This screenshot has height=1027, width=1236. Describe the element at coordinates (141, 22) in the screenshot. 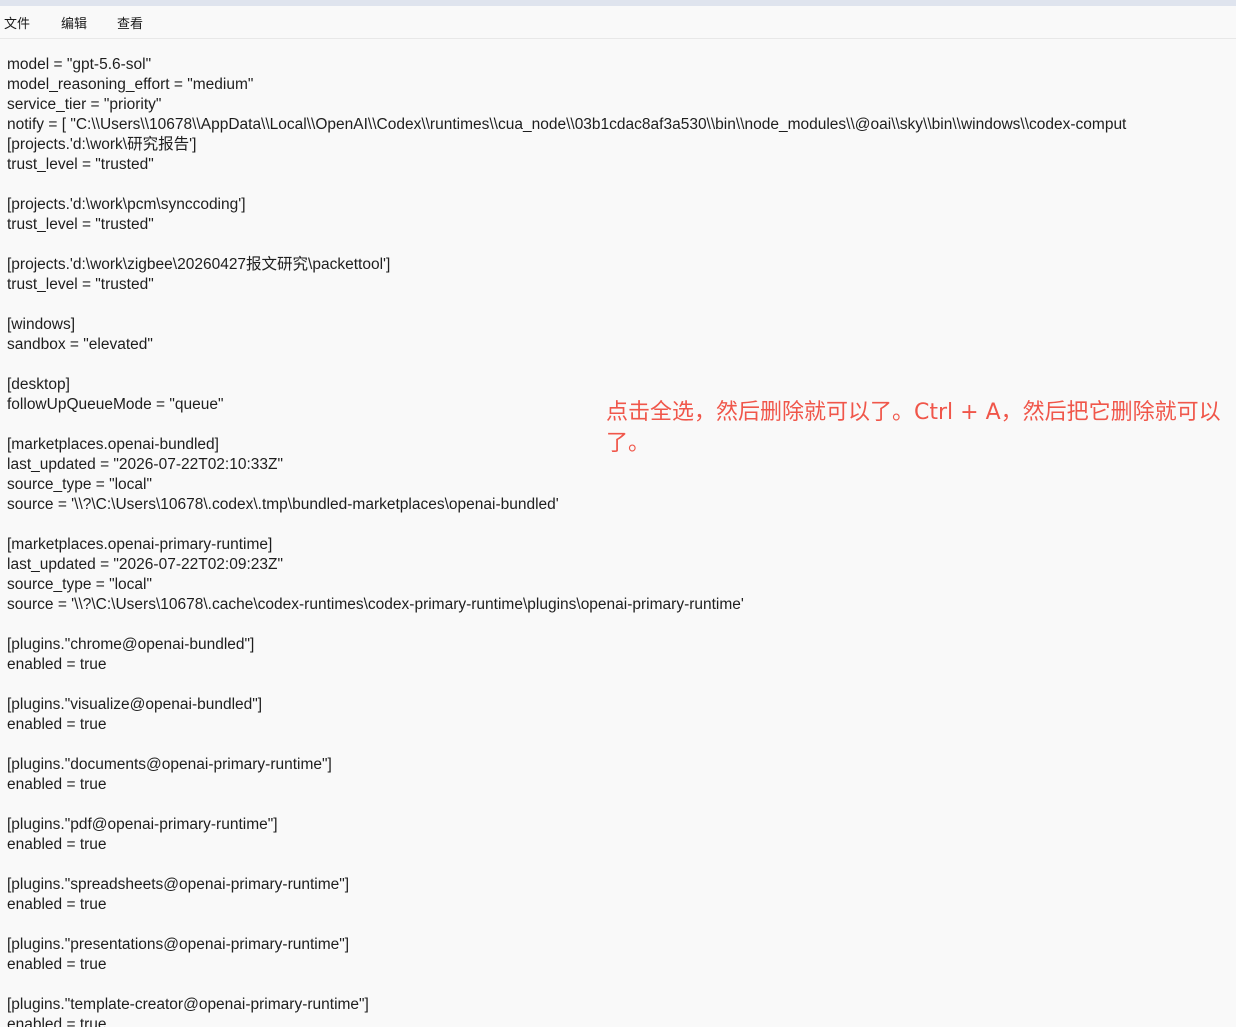

I see `menu-view: 查看` at that location.